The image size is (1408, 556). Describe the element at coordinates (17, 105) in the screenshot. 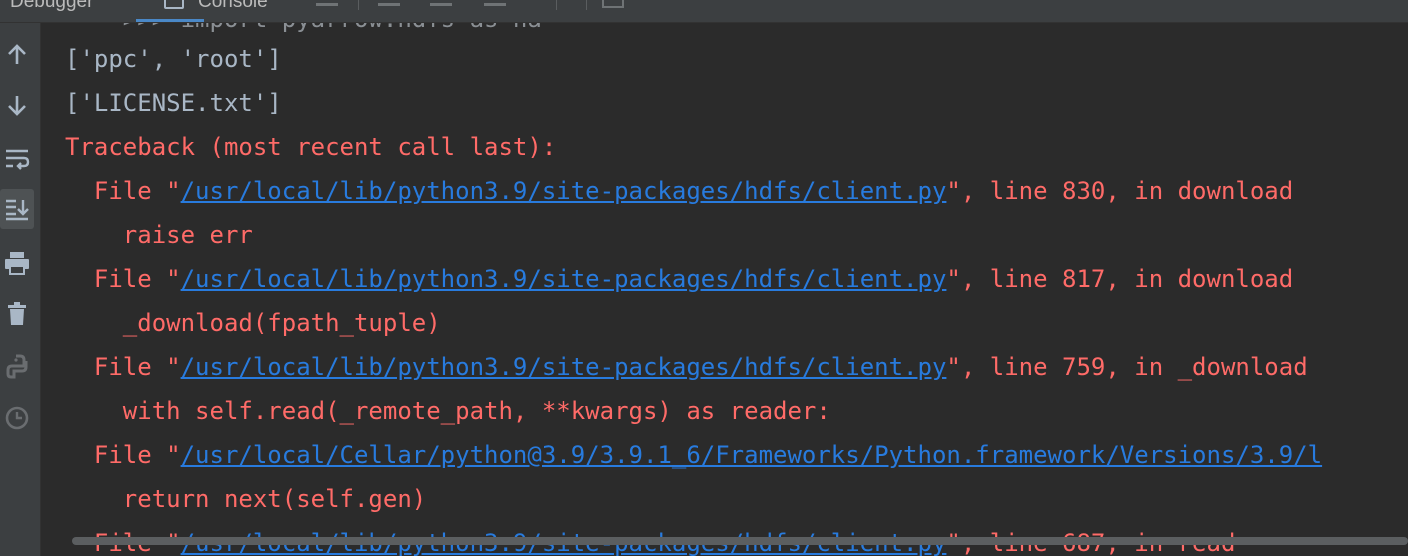

I see `arrow-down-icon` at that location.